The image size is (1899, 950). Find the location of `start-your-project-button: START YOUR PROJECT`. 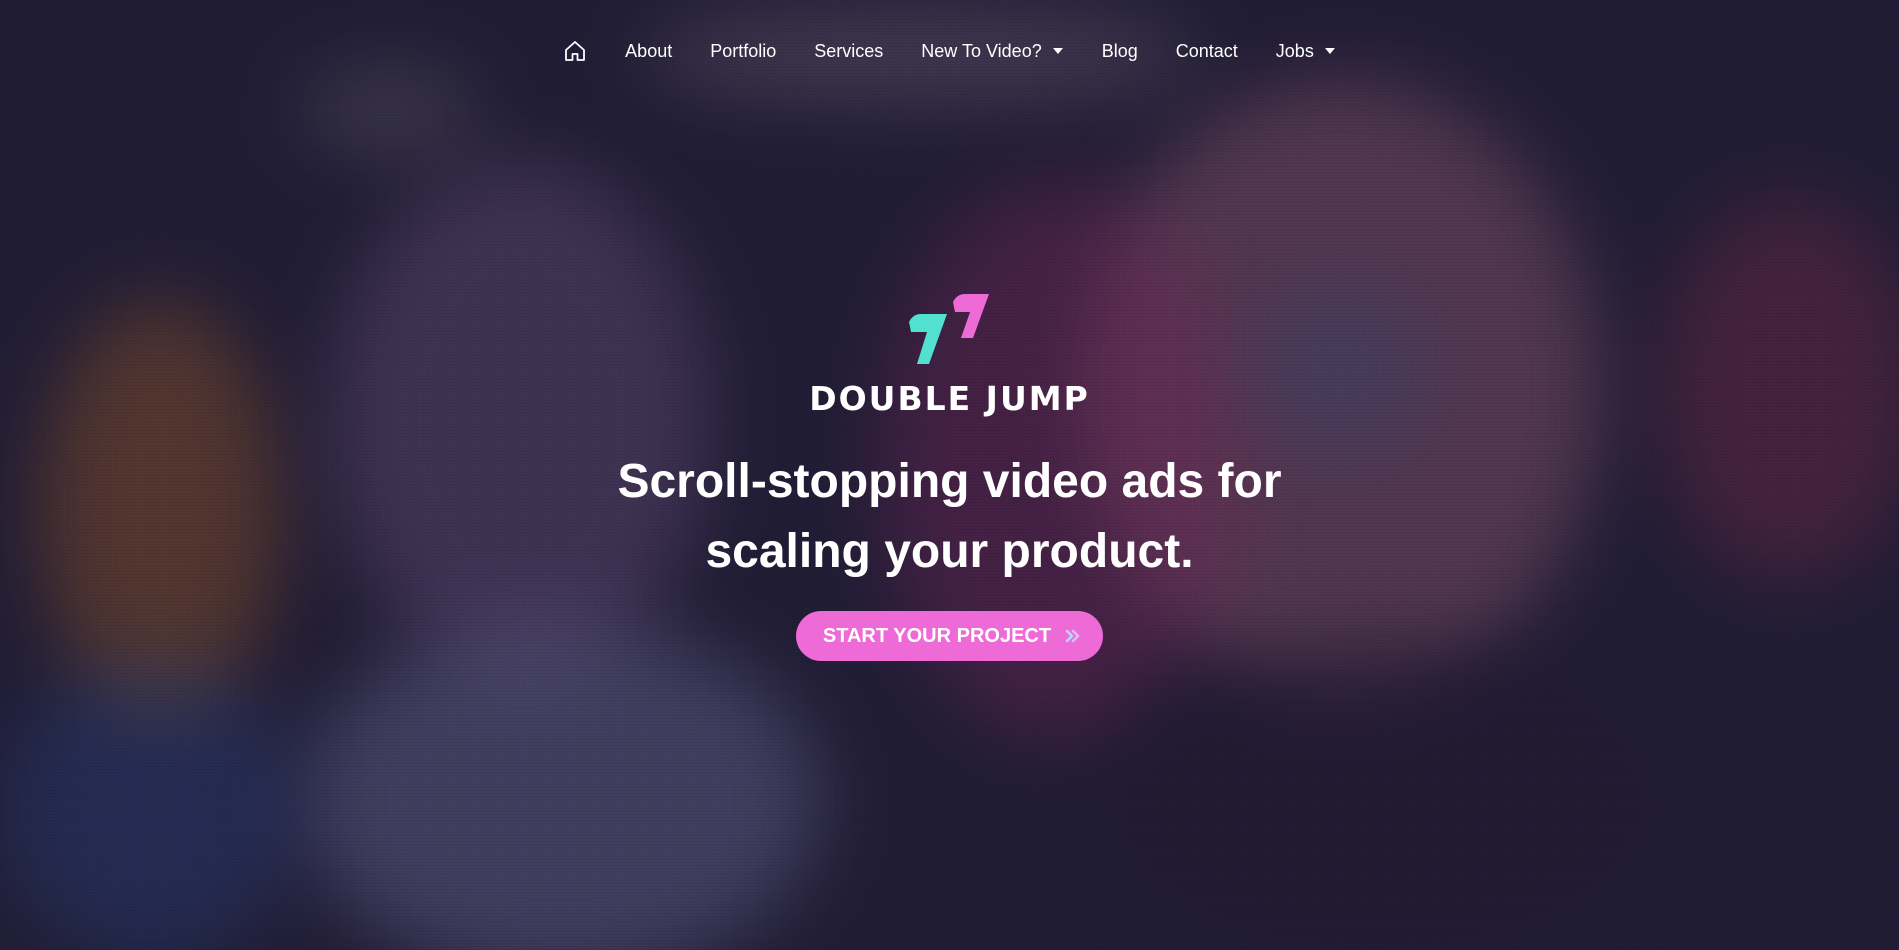

start-your-project-button: START YOUR PROJECT is located at coordinates (949, 636).